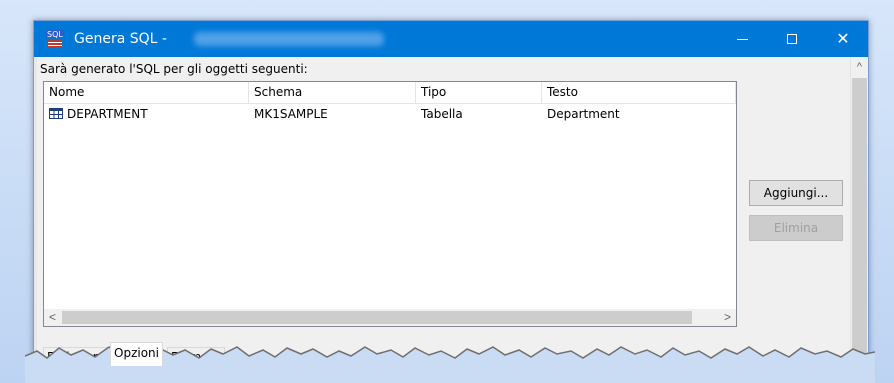 This screenshot has height=383, width=894. I want to click on column-header-schema: Schema, so click(332, 92).